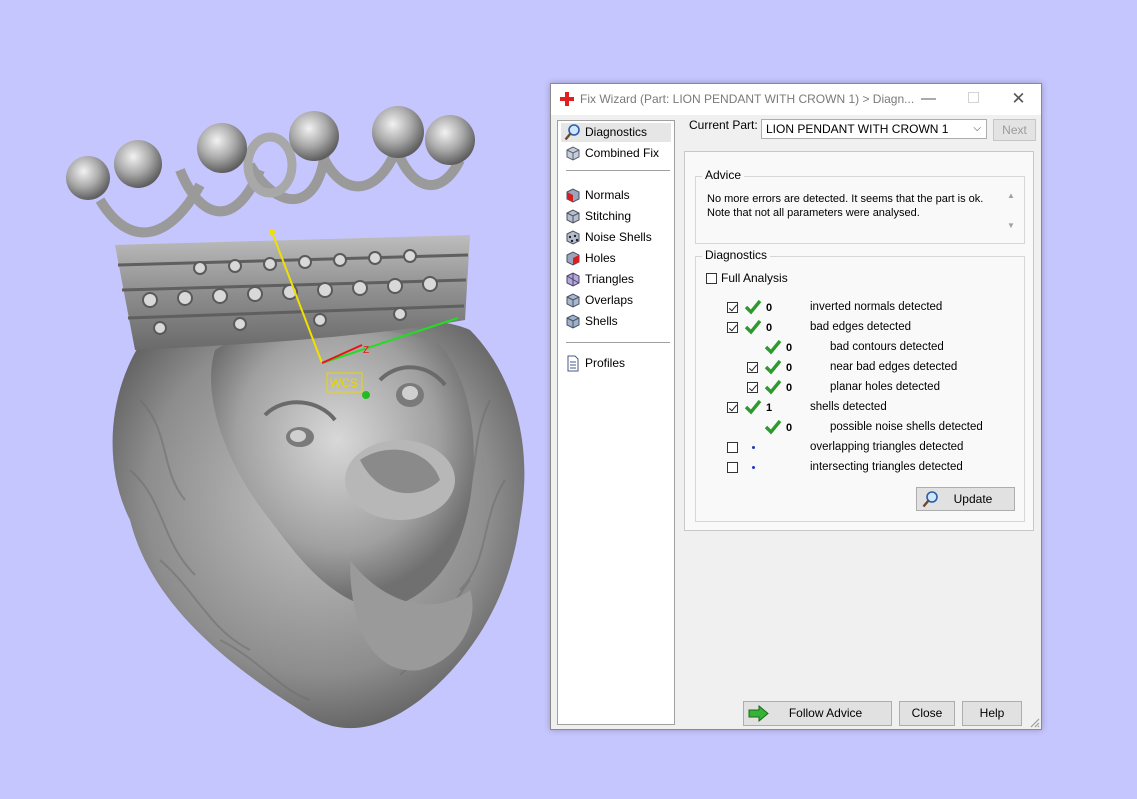 This screenshot has width=1137, height=799. What do you see at coordinates (723, 125) in the screenshot?
I see `current-part-label: Current Part:` at bounding box center [723, 125].